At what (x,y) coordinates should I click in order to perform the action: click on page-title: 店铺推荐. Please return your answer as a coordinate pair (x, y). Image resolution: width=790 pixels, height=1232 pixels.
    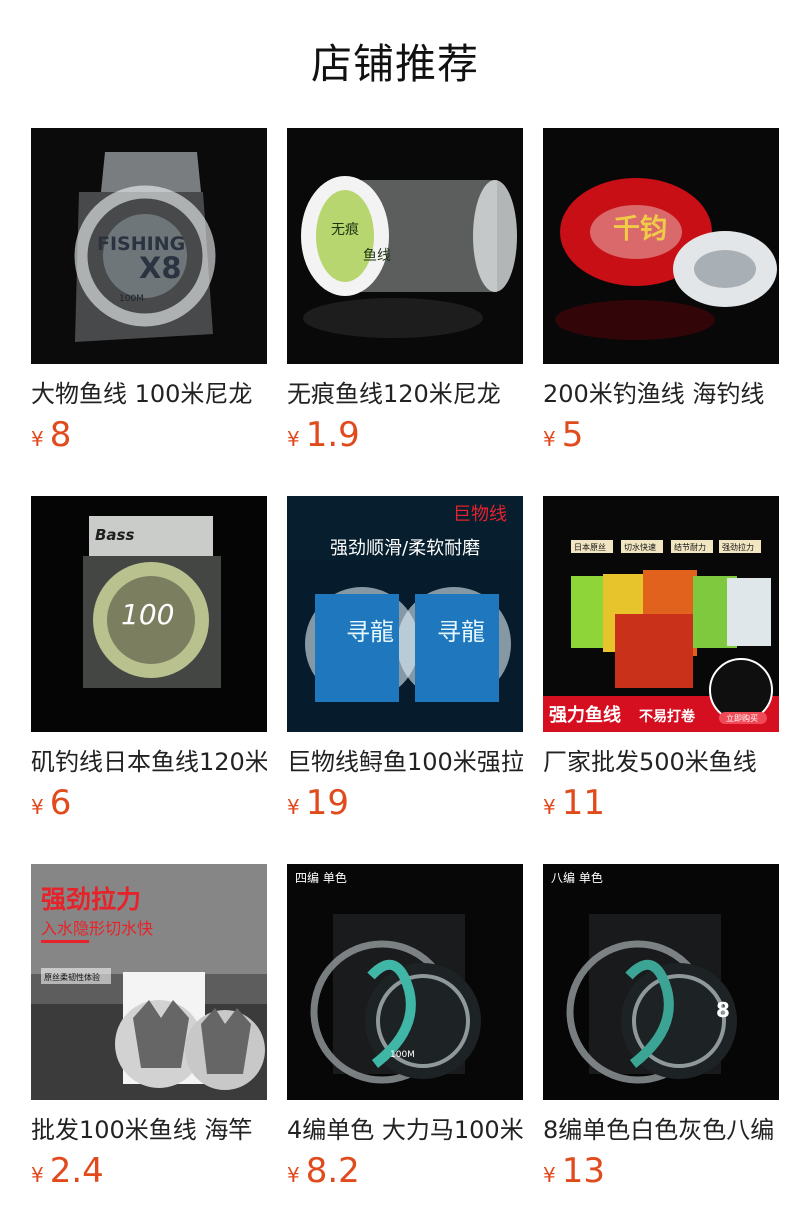
    Looking at the image, I should click on (395, 64).